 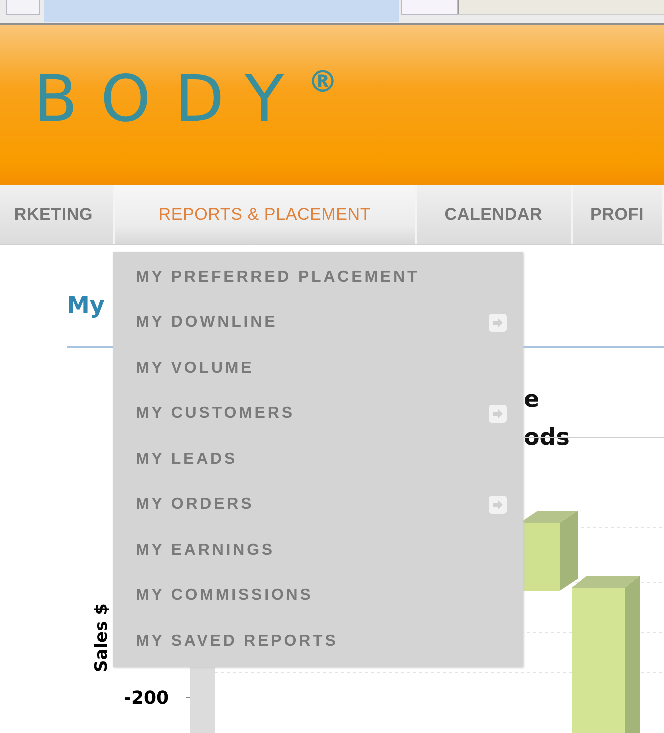 I want to click on nav-tab: CALENDAR, so click(x=494, y=214).